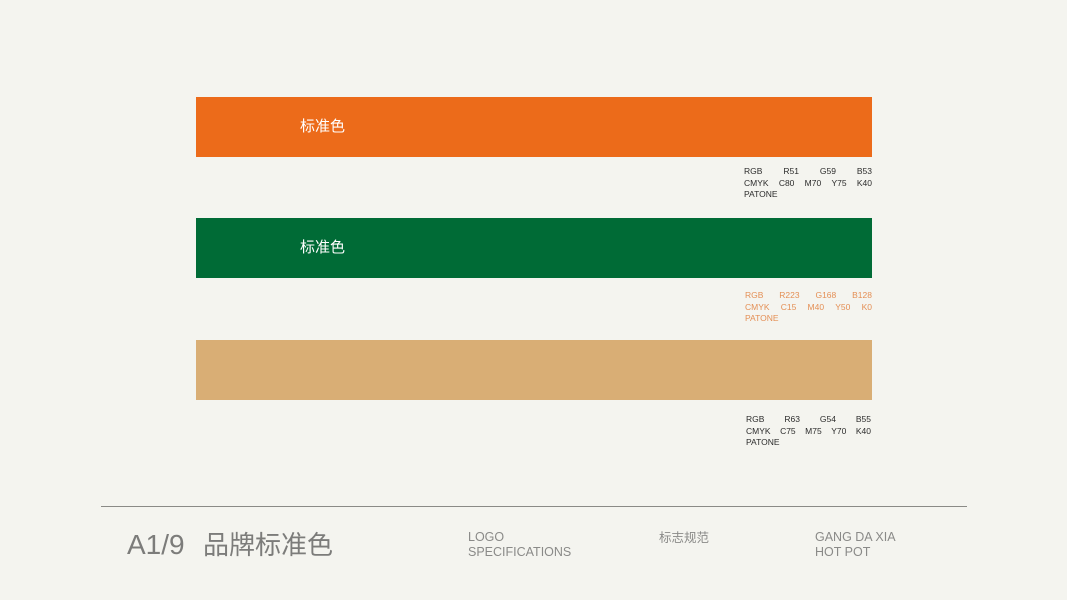 The image size is (1067, 600). I want to click on rgb-row: RGB R51 G59 B53, so click(808, 172).